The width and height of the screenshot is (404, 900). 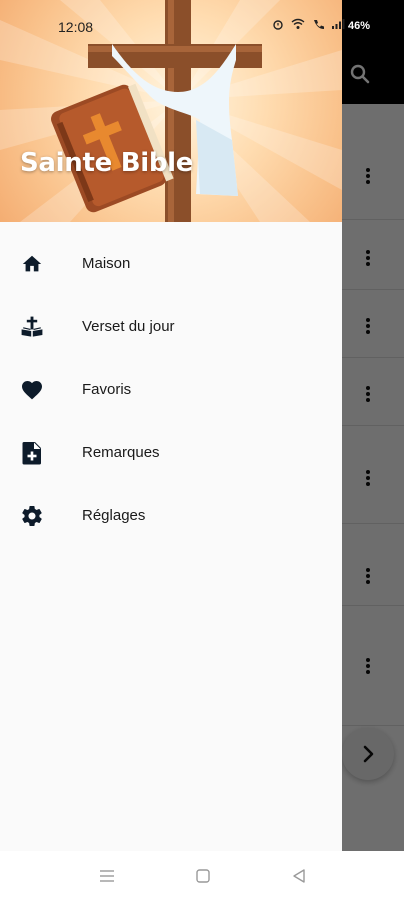 What do you see at coordinates (32, 516) in the screenshot?
I see `gear-icon` at bounding box center [32, 516].